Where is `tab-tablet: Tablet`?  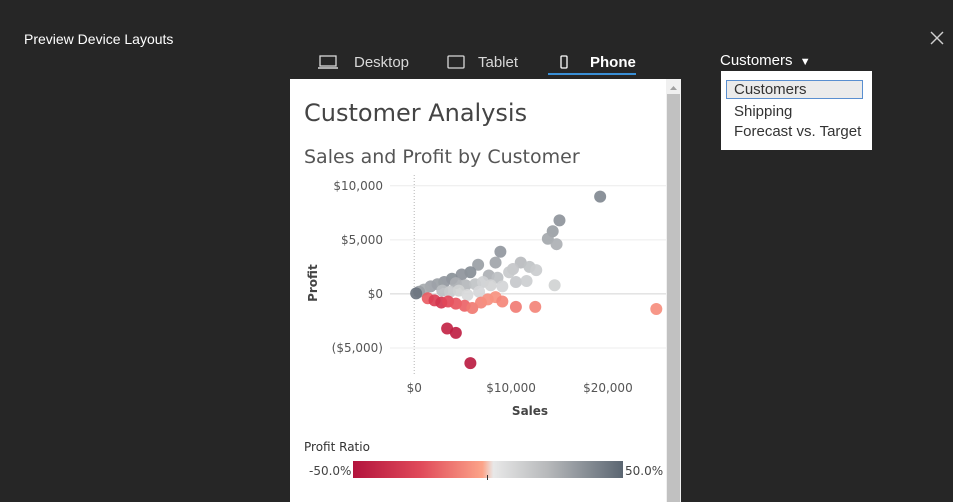
tab-tablet: Tablet is located at coordinates (482, 62).